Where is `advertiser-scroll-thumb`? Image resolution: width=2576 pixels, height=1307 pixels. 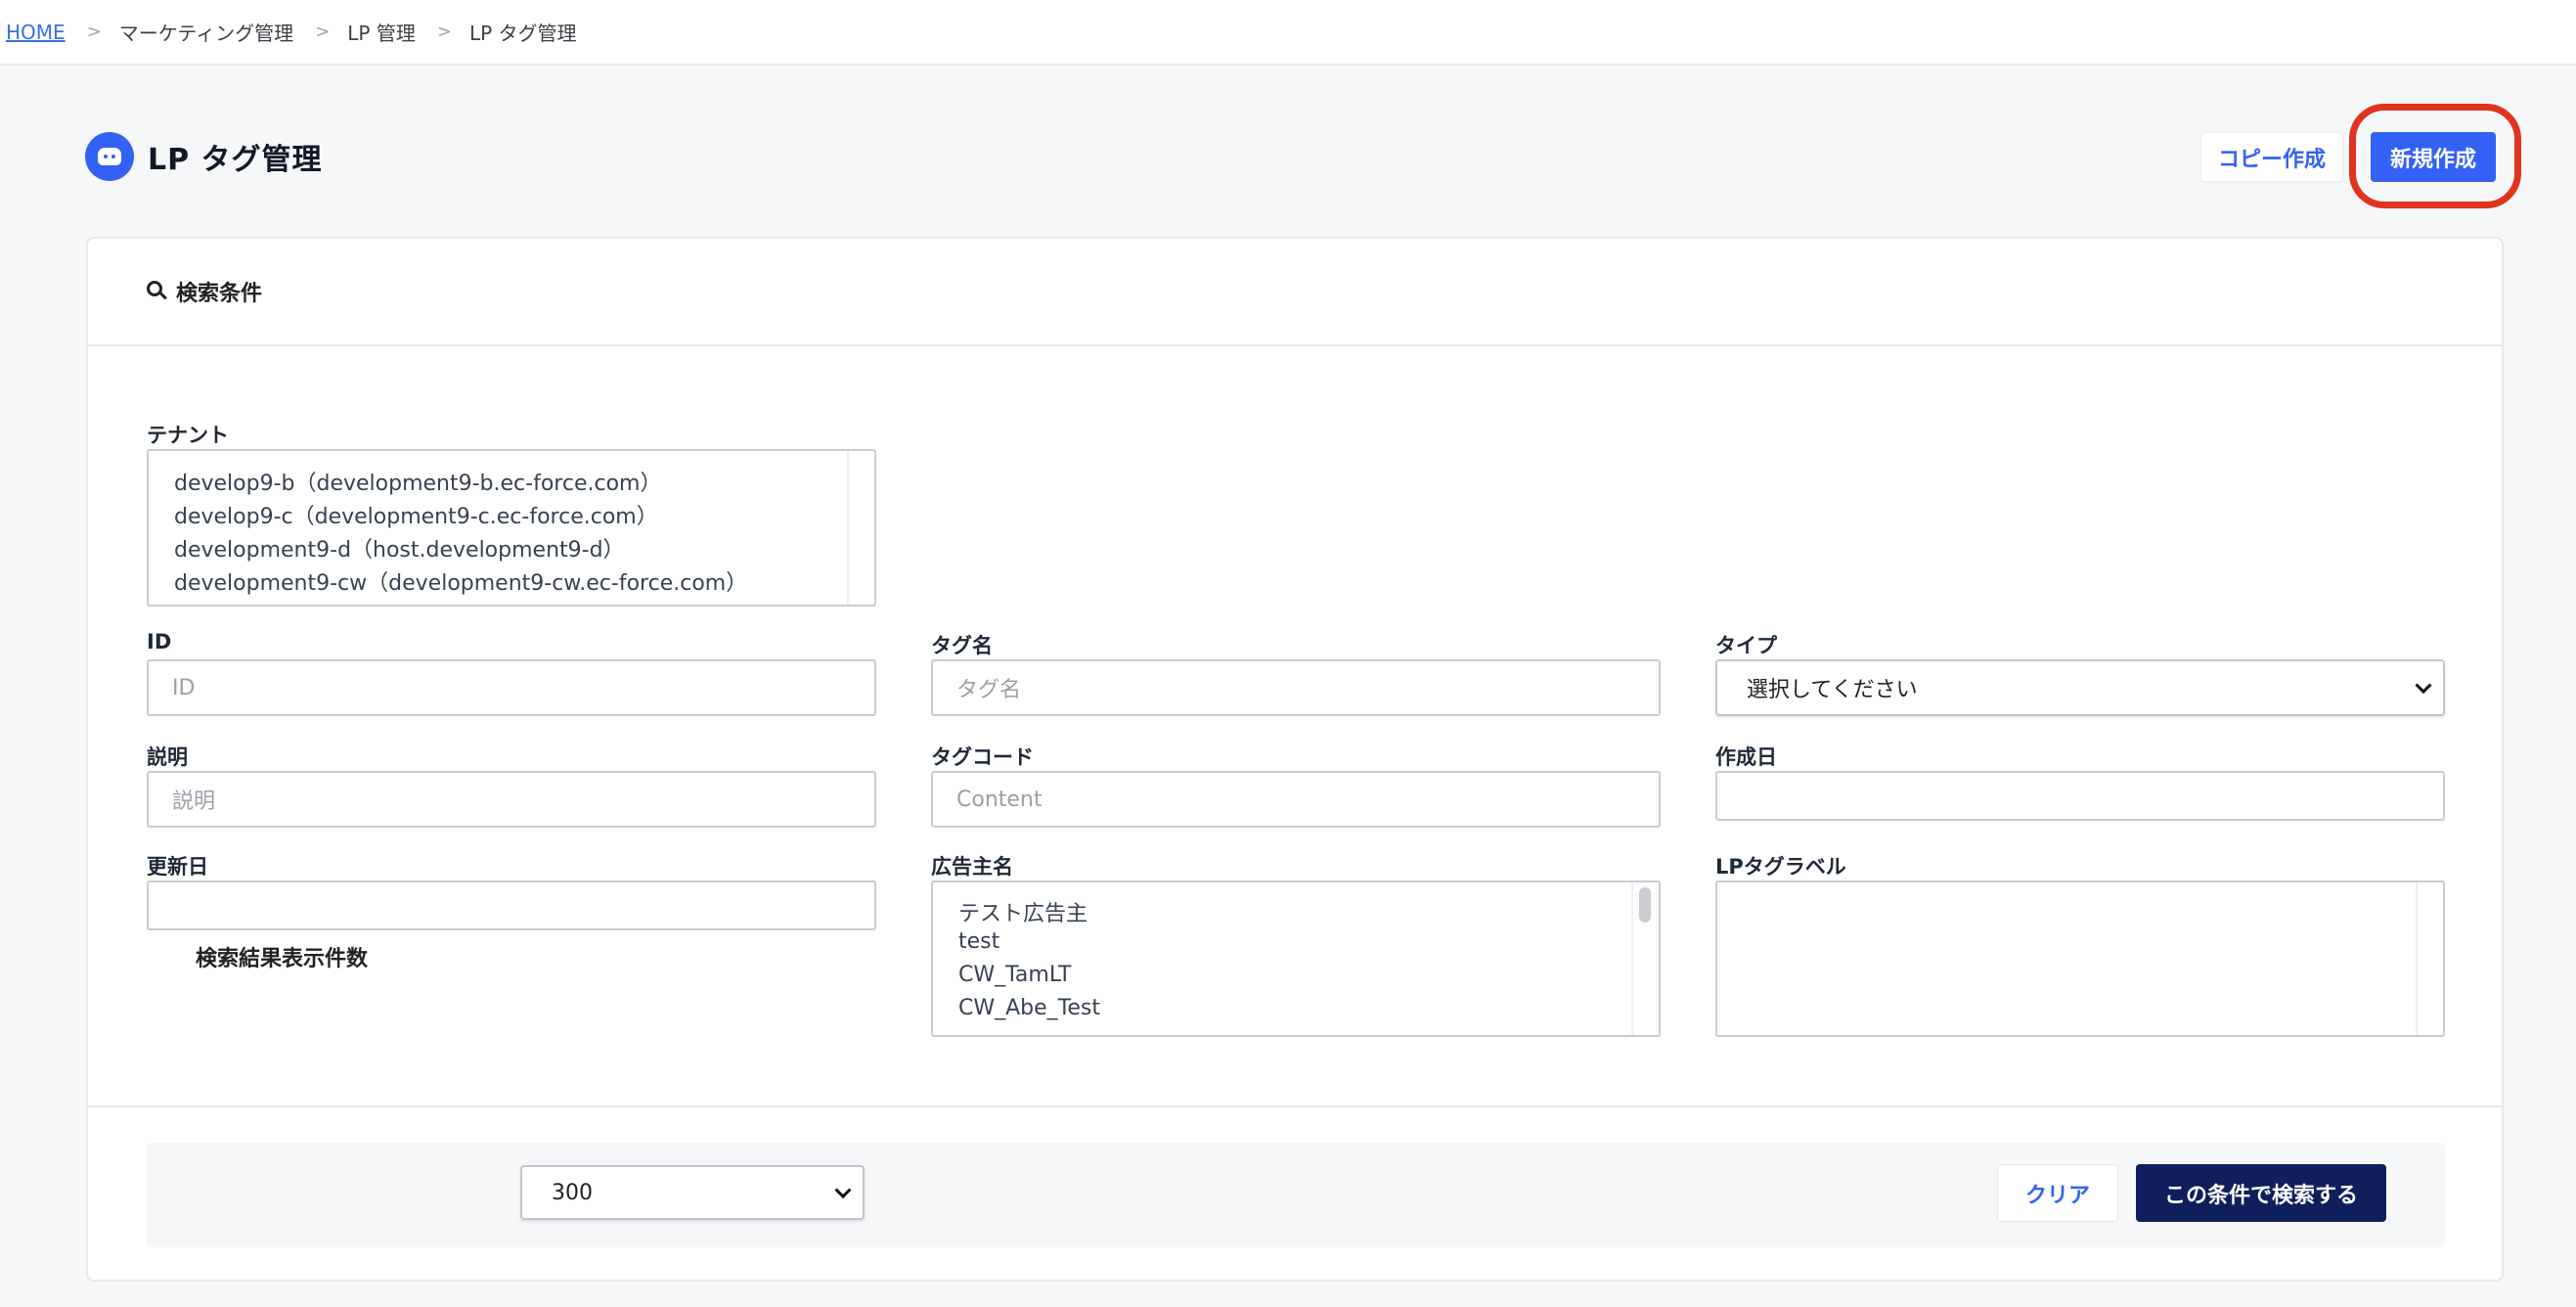 advertiser-scroll-thumb is located at coordinates (1645, 905).